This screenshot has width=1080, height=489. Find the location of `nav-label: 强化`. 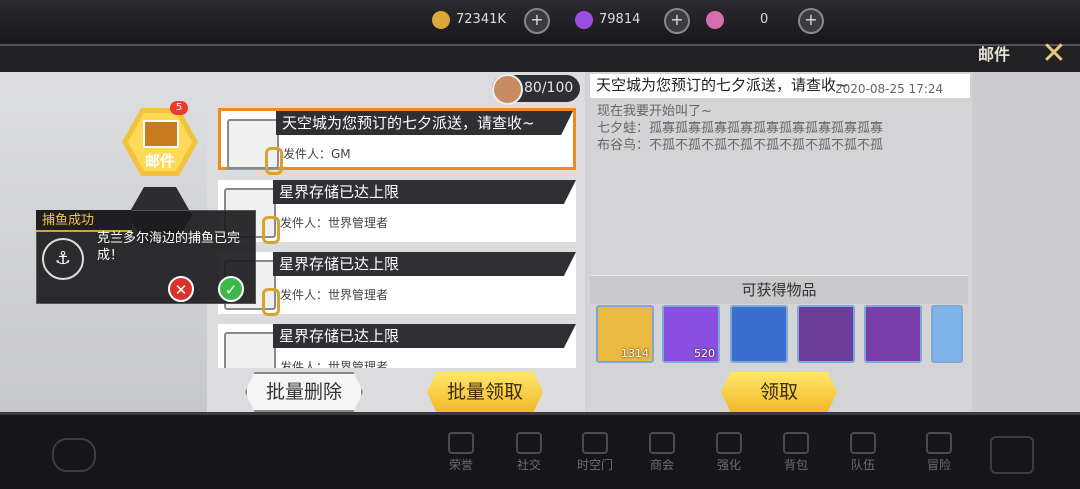

nav-label: 强化 is located at coordinates (728, 465).